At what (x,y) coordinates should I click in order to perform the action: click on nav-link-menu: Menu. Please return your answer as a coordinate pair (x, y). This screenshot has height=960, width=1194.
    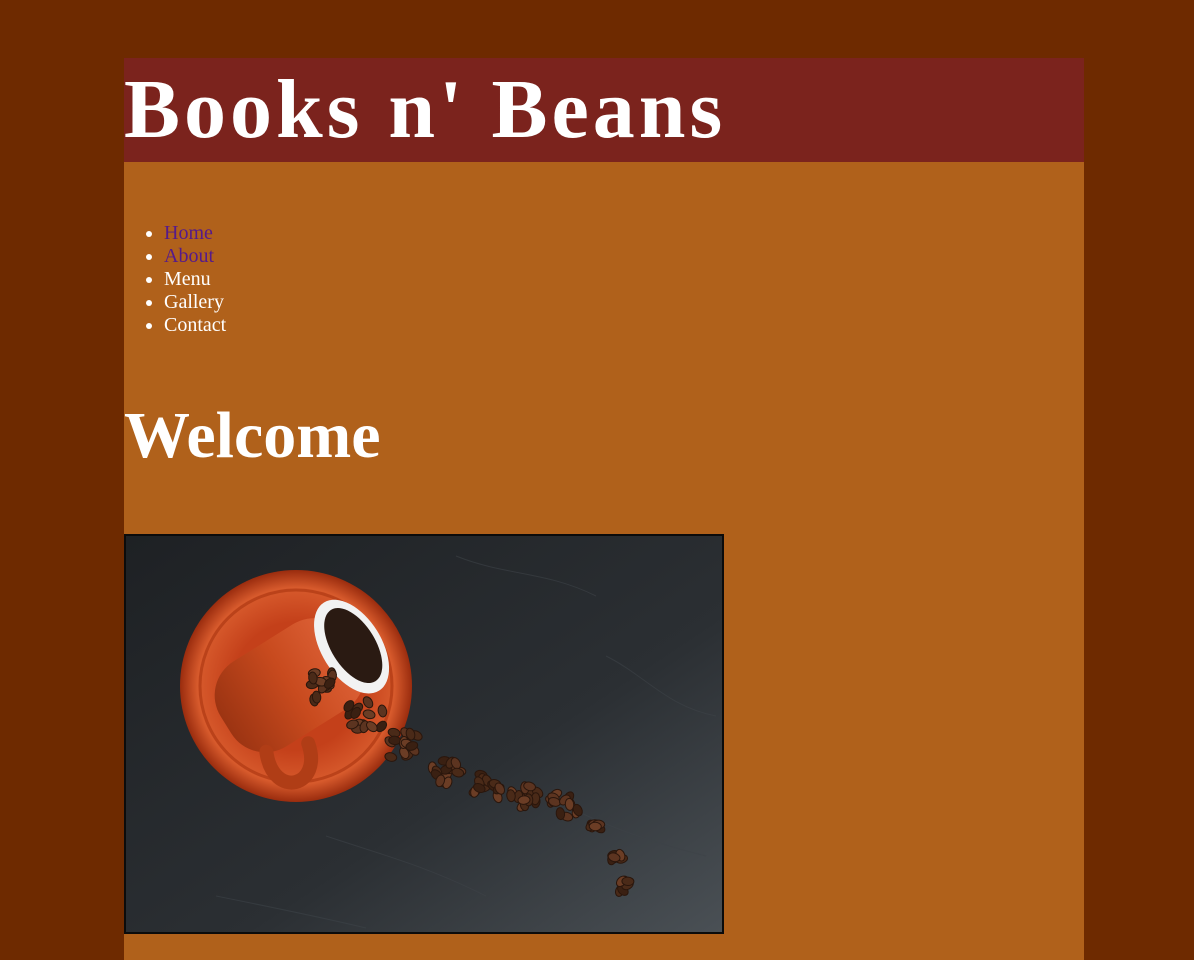
    Looking at the image, I should click on (187, 279).